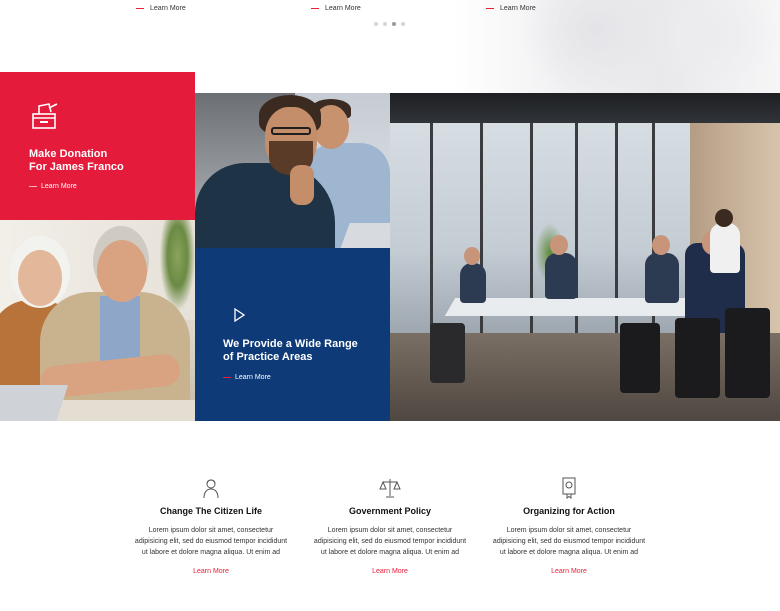 The height and width of the screenshot is (611, 780). Describe the element at coordinates (68, 154) in the screenshot. I see `donation-title-line: Make Donation` at that location.